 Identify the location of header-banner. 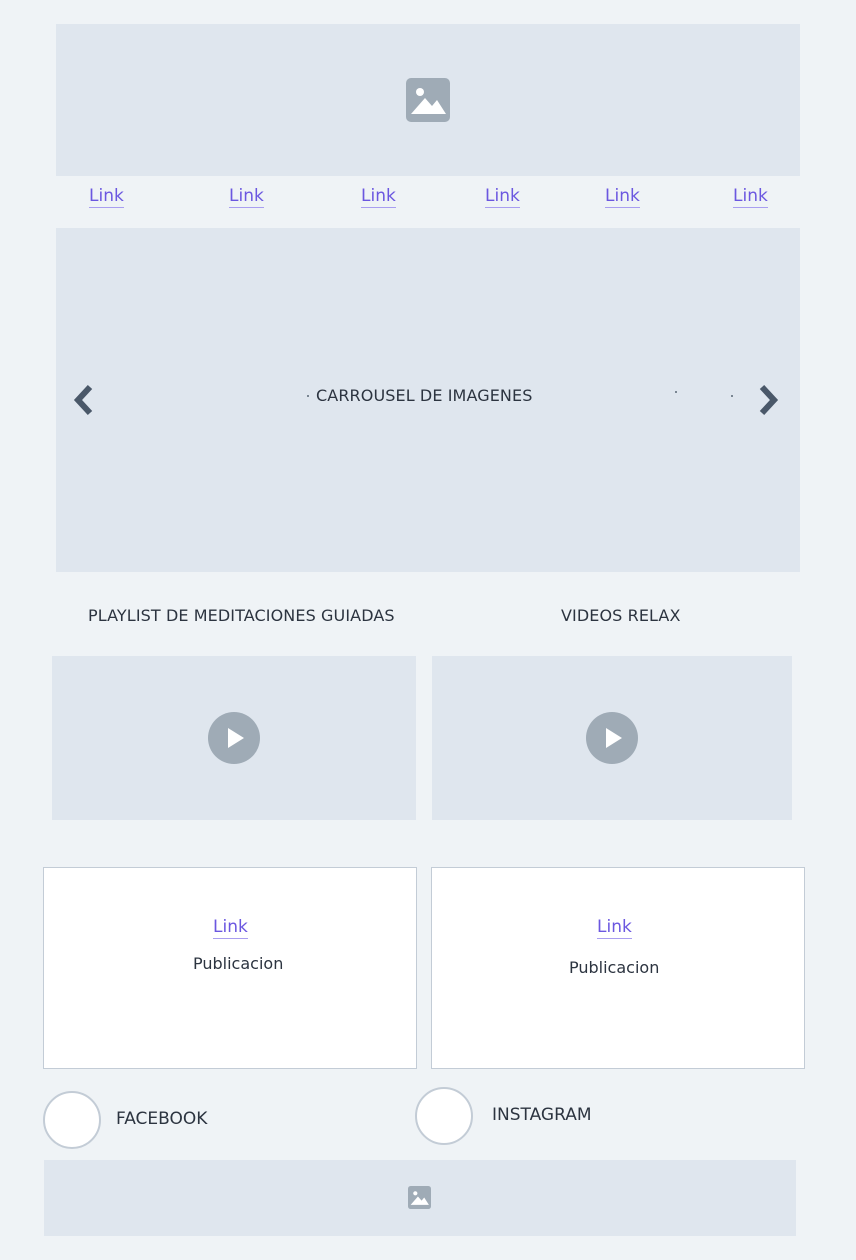
(428, 100).